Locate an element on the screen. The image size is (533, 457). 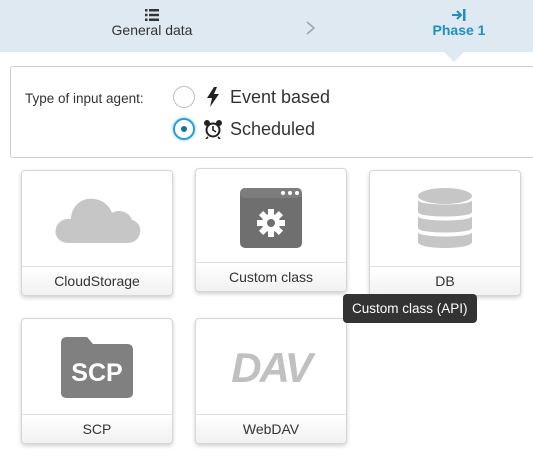
tile-label: WebDAV is located at coordinates (271, 428).